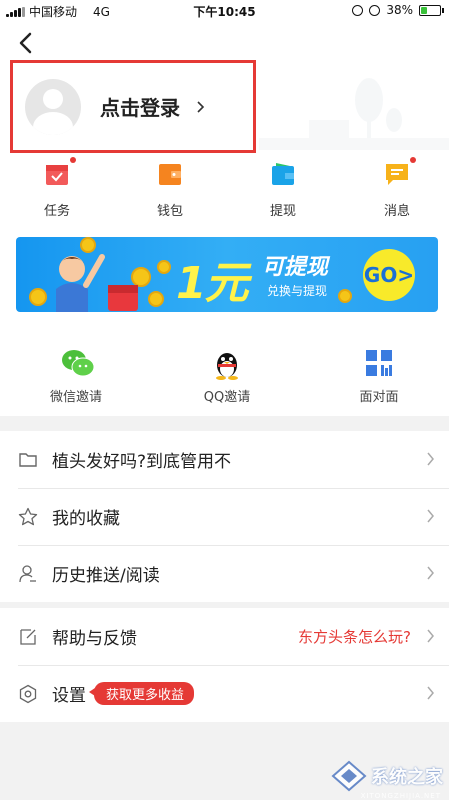 The width and height of the screenshot is (449, 800). What do you see at coordinates (413, 160) in the screenshot?
I see `message-badge-dot` at bounding box center [413, 160].